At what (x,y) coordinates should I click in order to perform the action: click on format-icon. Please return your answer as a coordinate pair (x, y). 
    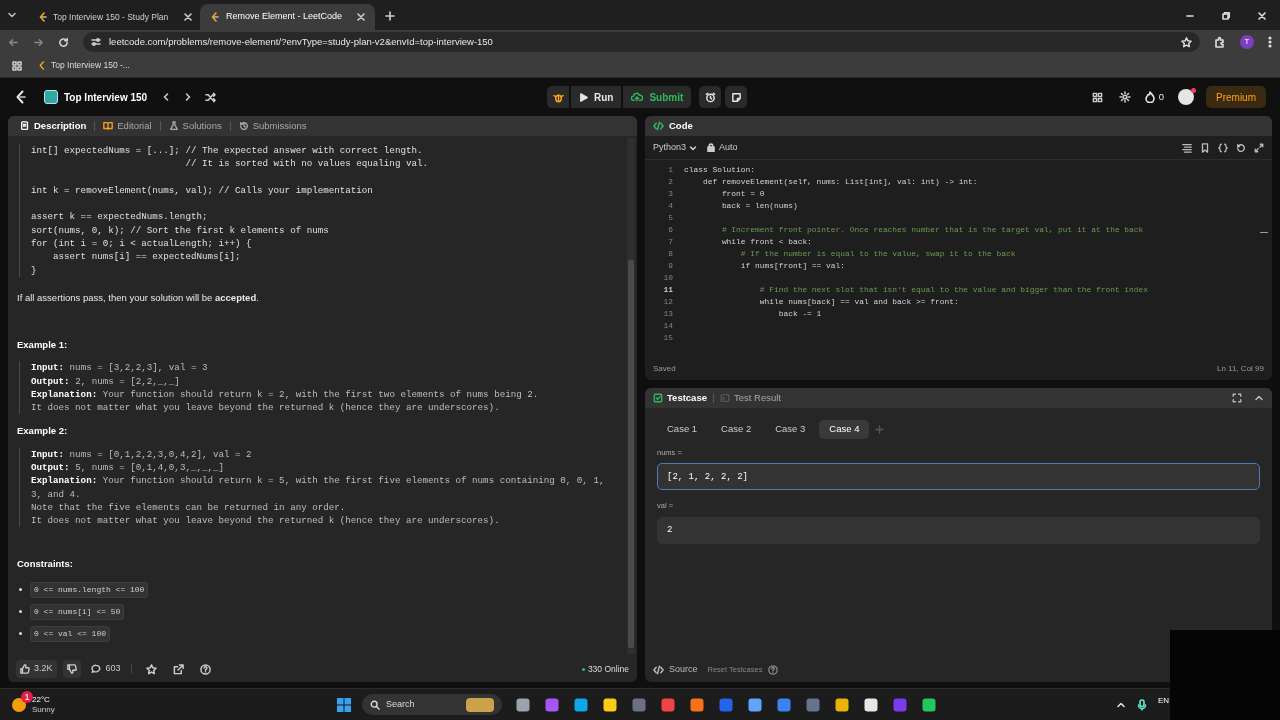
    Looking at the image, I should click on (1187, 147).